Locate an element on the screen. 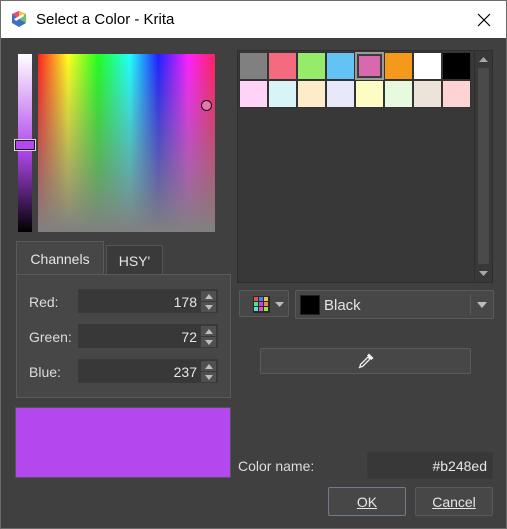 This screenshot has height=529, width=507. selected-color-name: Black is located at coordinates (342, 305).